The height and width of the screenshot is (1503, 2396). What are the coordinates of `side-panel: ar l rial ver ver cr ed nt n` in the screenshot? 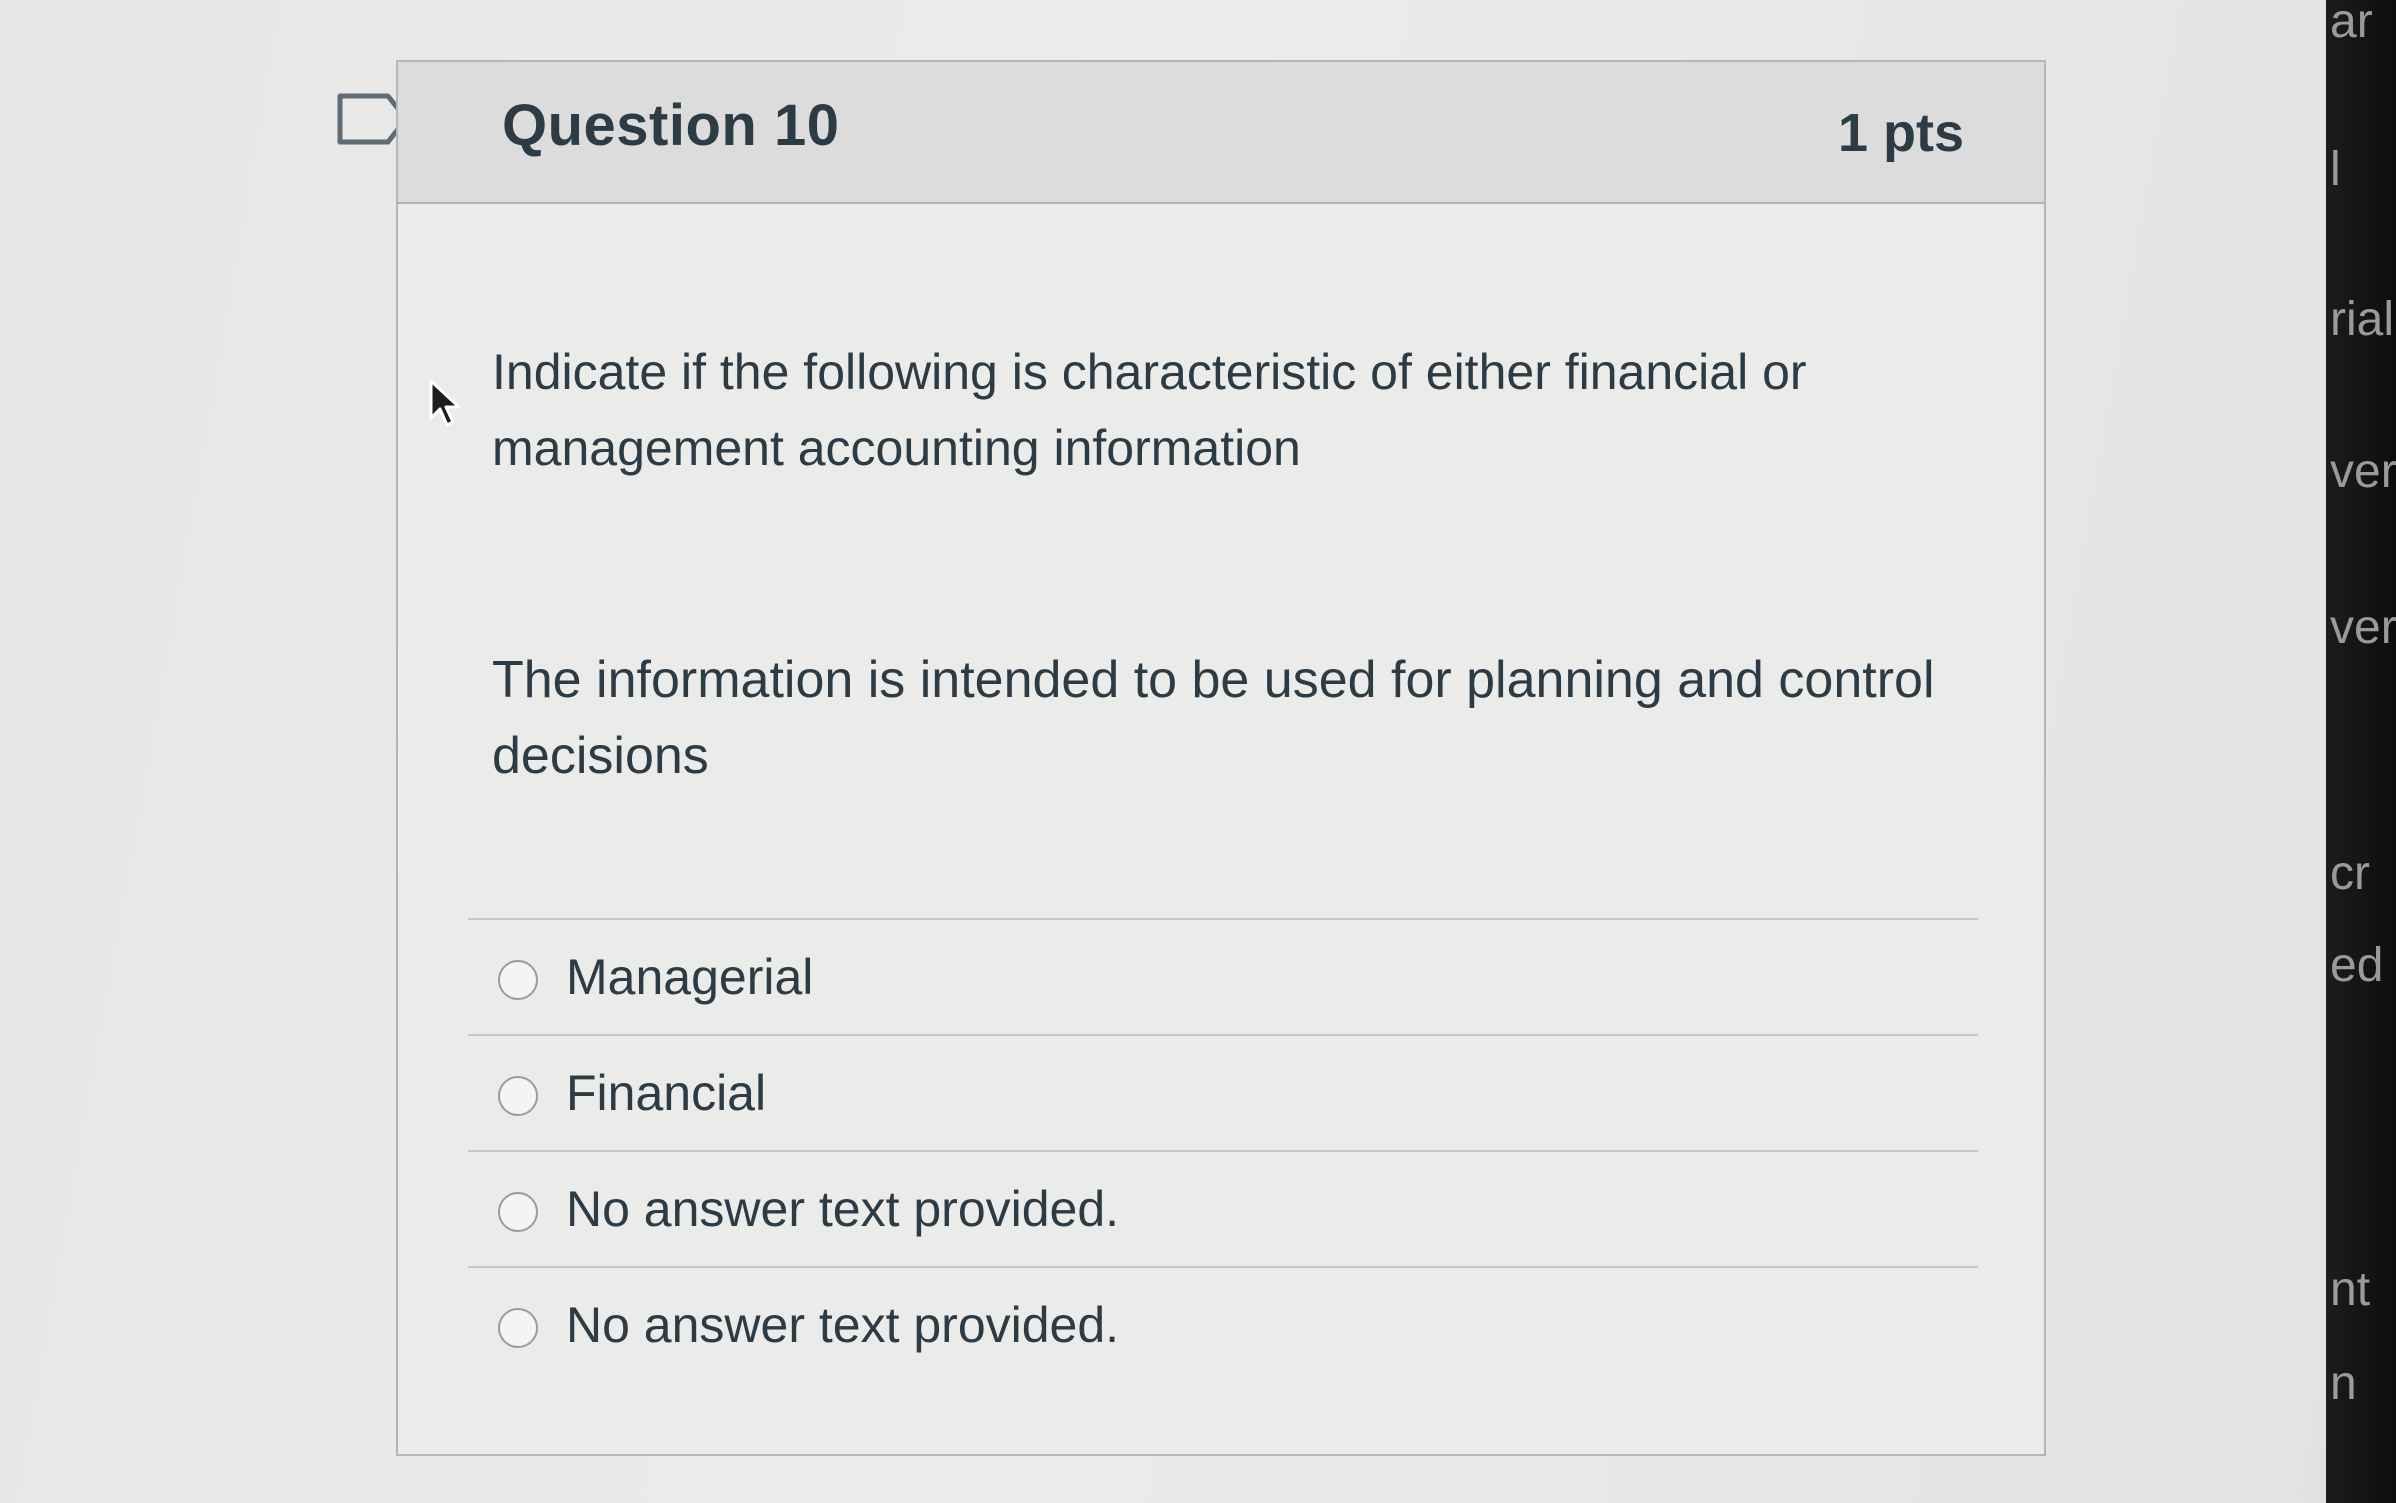 It's located at (2361, 751).